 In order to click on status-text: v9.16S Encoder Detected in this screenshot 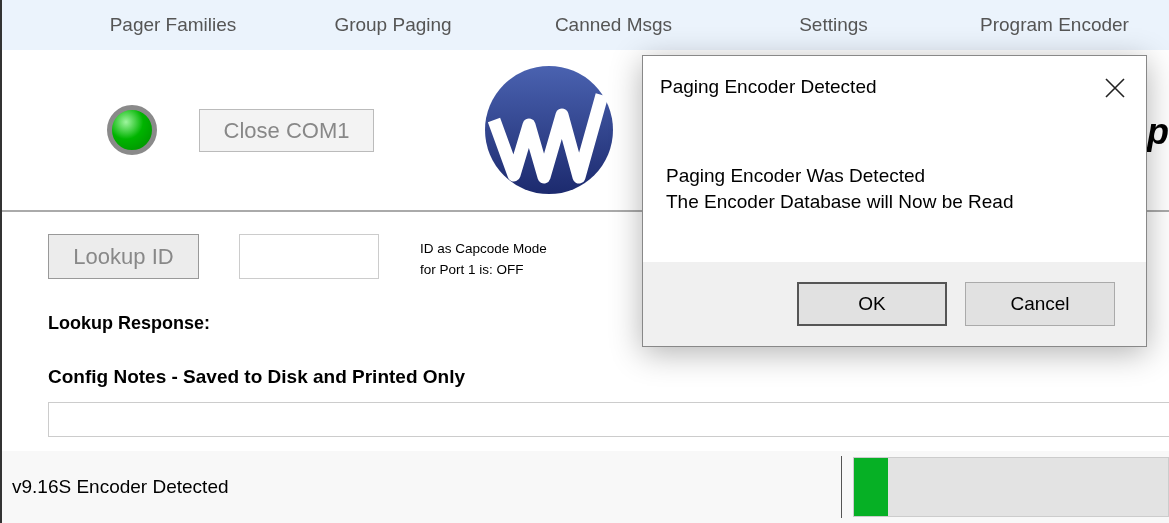, I will do `click(121, 486)`.